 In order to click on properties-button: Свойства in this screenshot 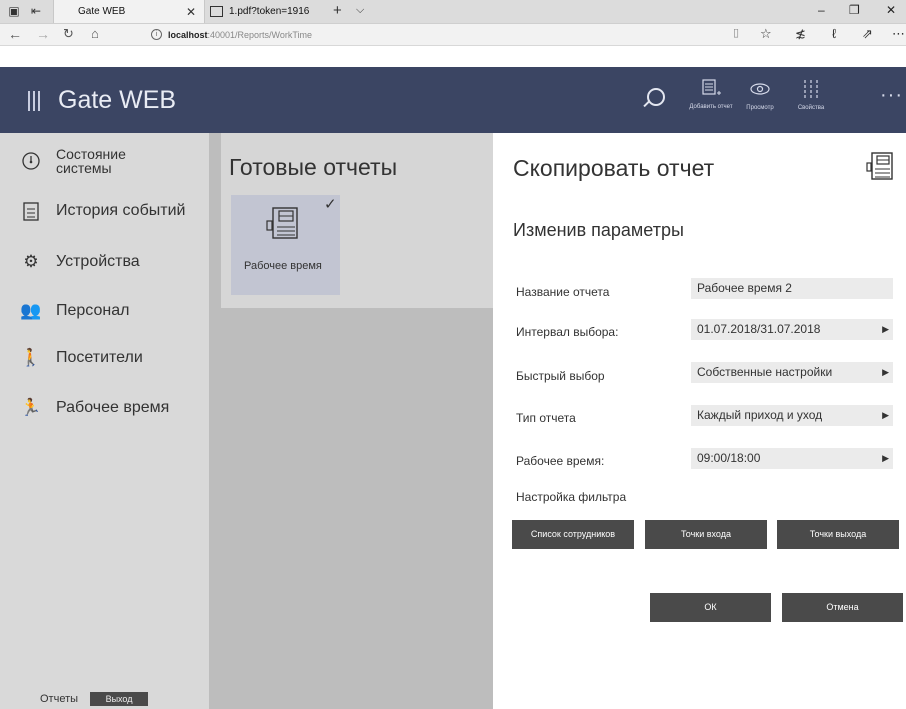, I will do `click(811, 95)`.